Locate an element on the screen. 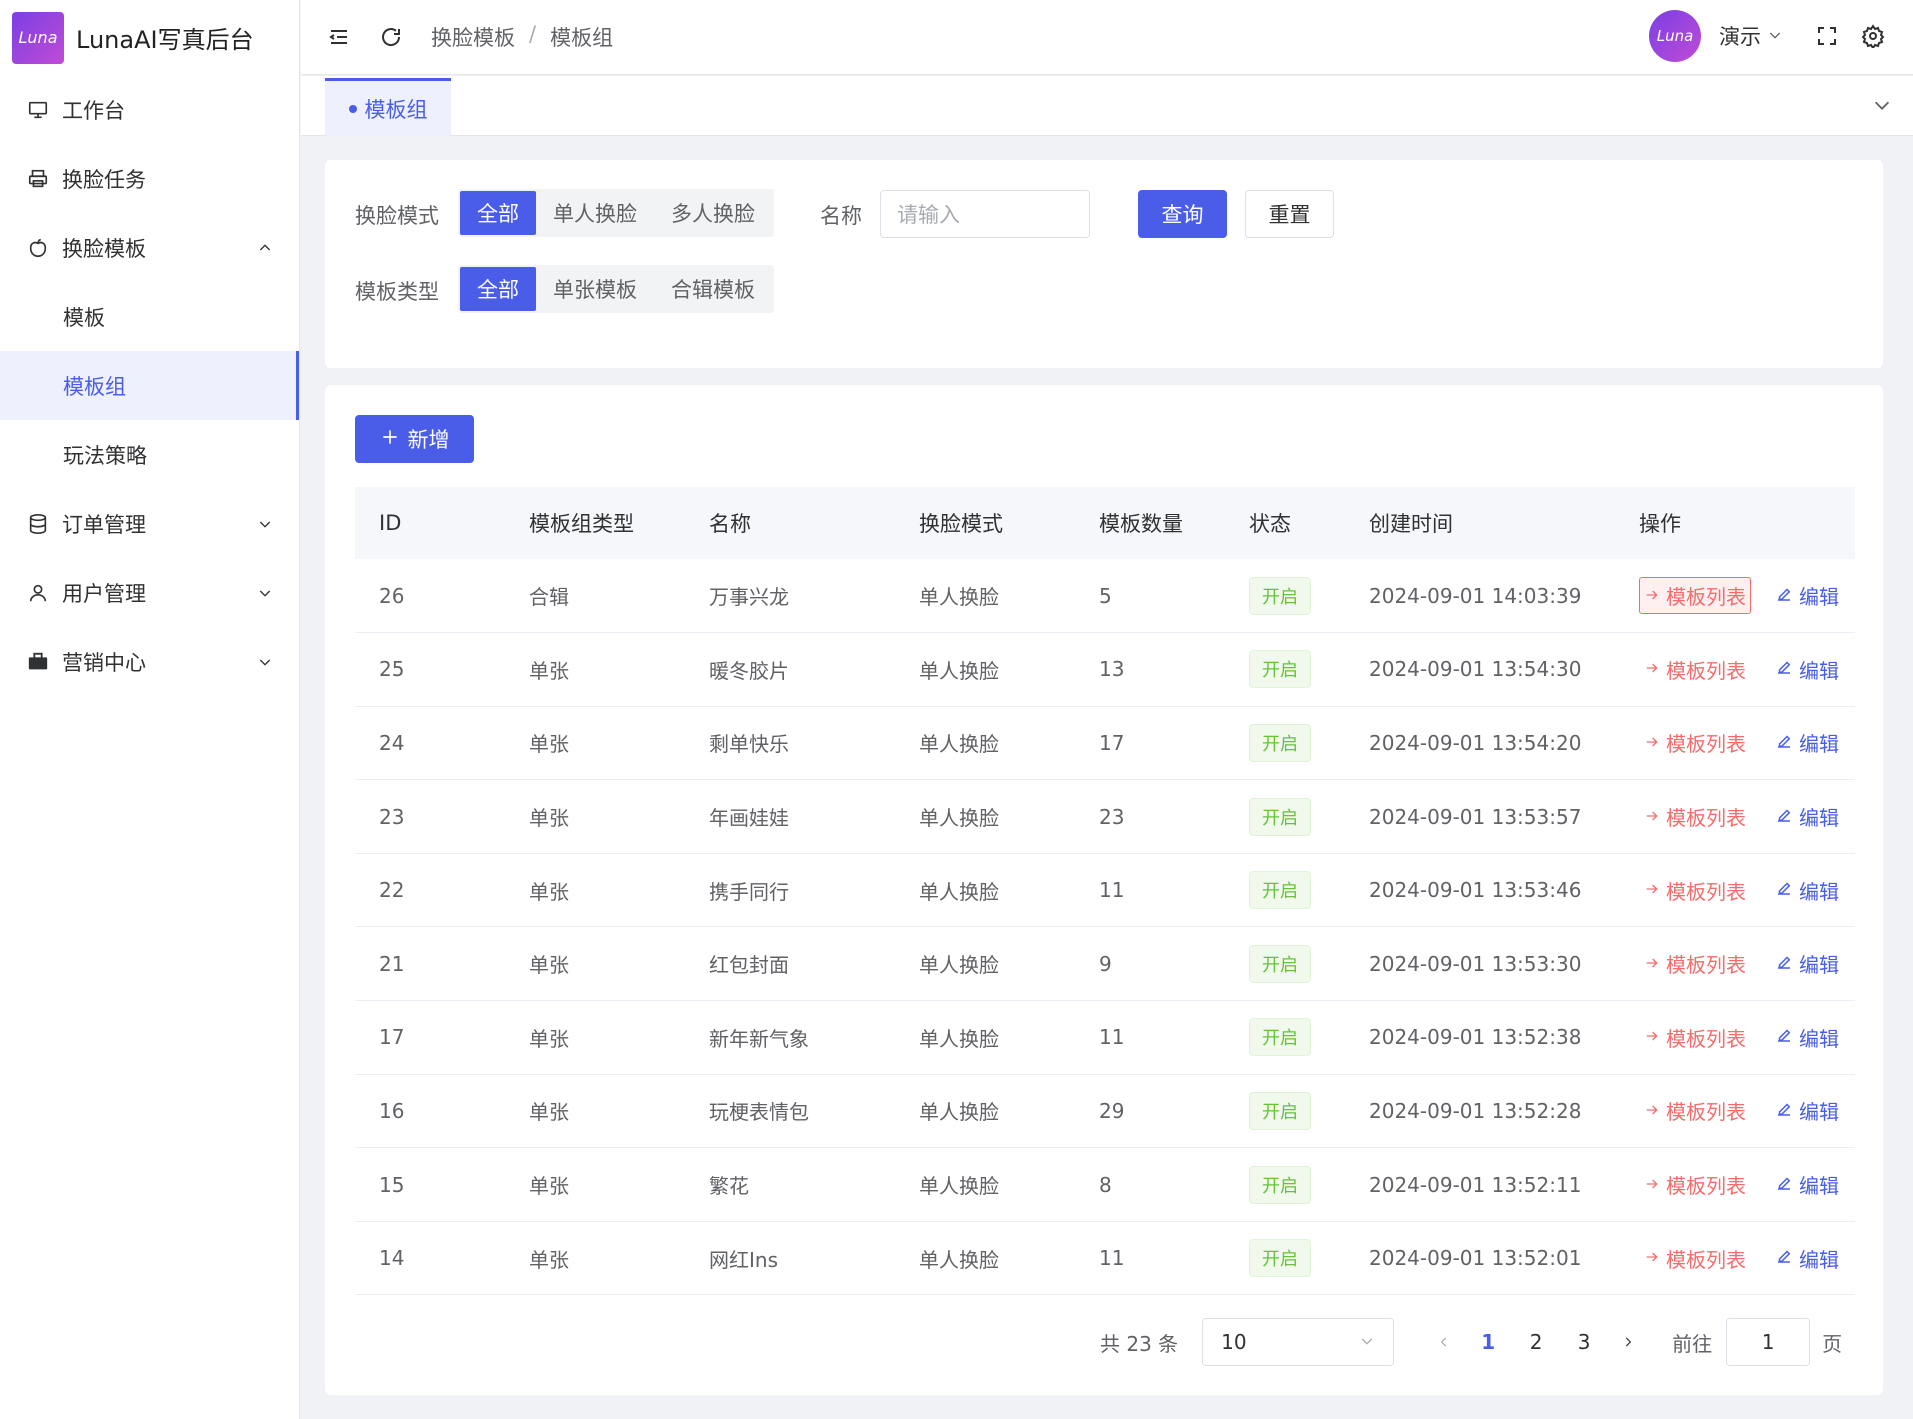 The height and width of the screenshot is (1419, 1913). sidebar-item-marketing: 营销中心 is located at coordinates (149, 661).